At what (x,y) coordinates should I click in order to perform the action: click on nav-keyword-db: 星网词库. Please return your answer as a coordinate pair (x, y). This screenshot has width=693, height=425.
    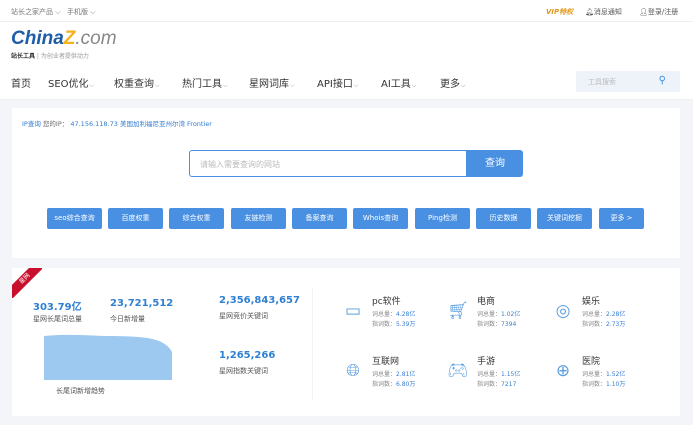
    Looking at the image, I should click on (272, 82).